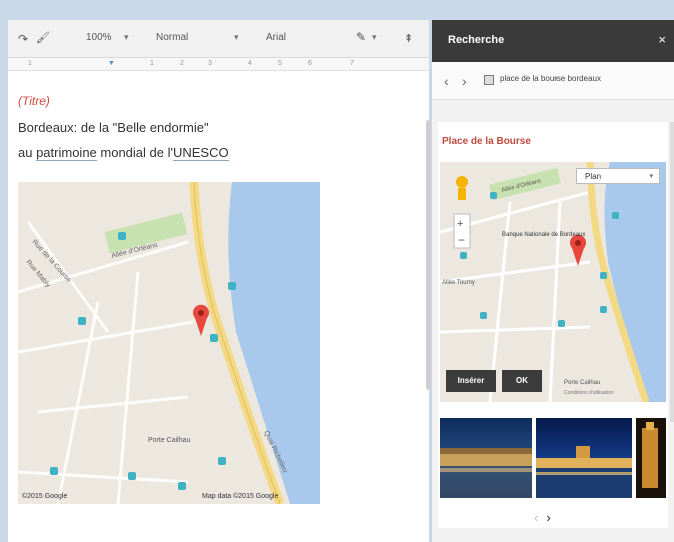 Image resolution: width=674 pixels, height=542 pixels. What do you see at coordinates (44, 496) in the screenshot?
I see `map-copyright: ©2015 Google` at bounding box center [44, 496].